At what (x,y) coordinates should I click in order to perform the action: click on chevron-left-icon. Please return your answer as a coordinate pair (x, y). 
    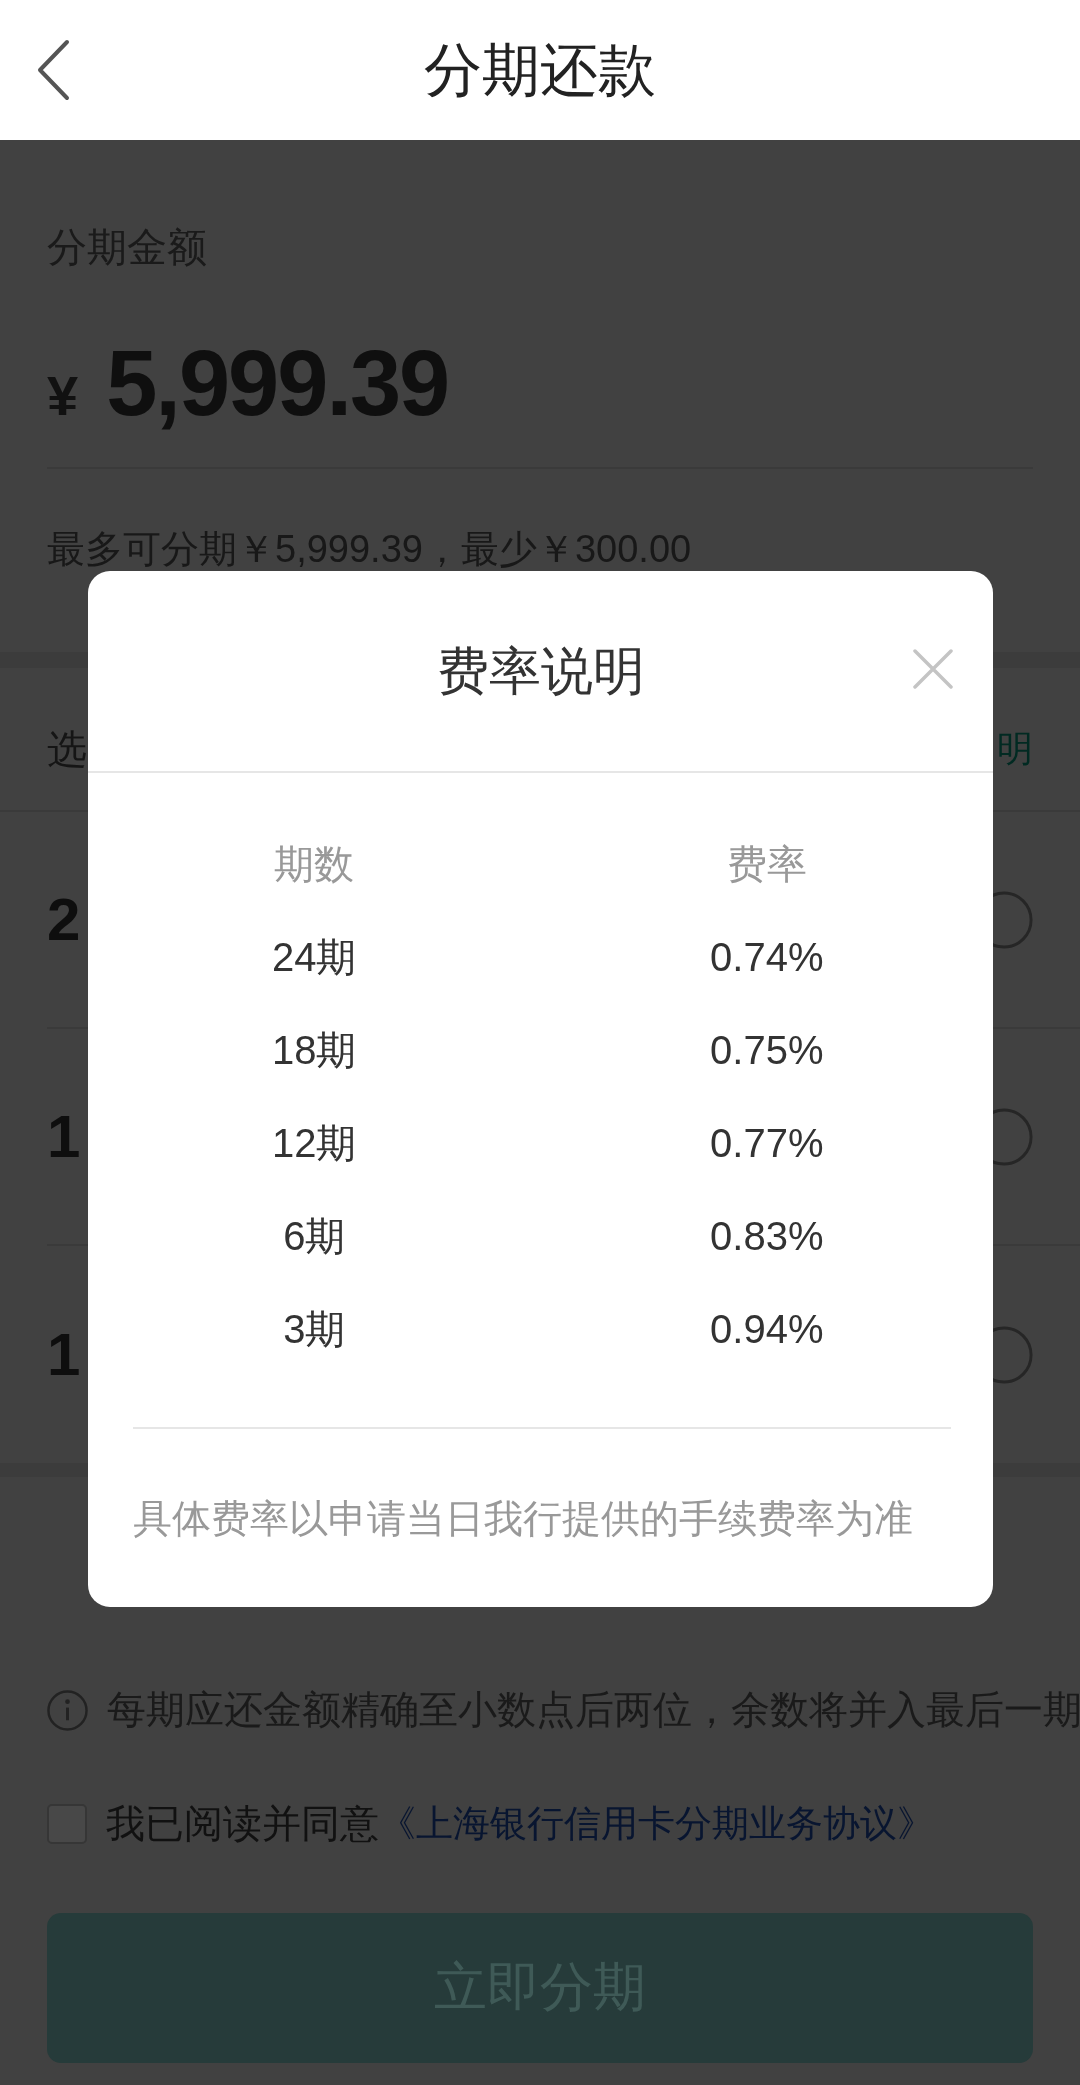
    Looking at the image, I should click on (53, 70).